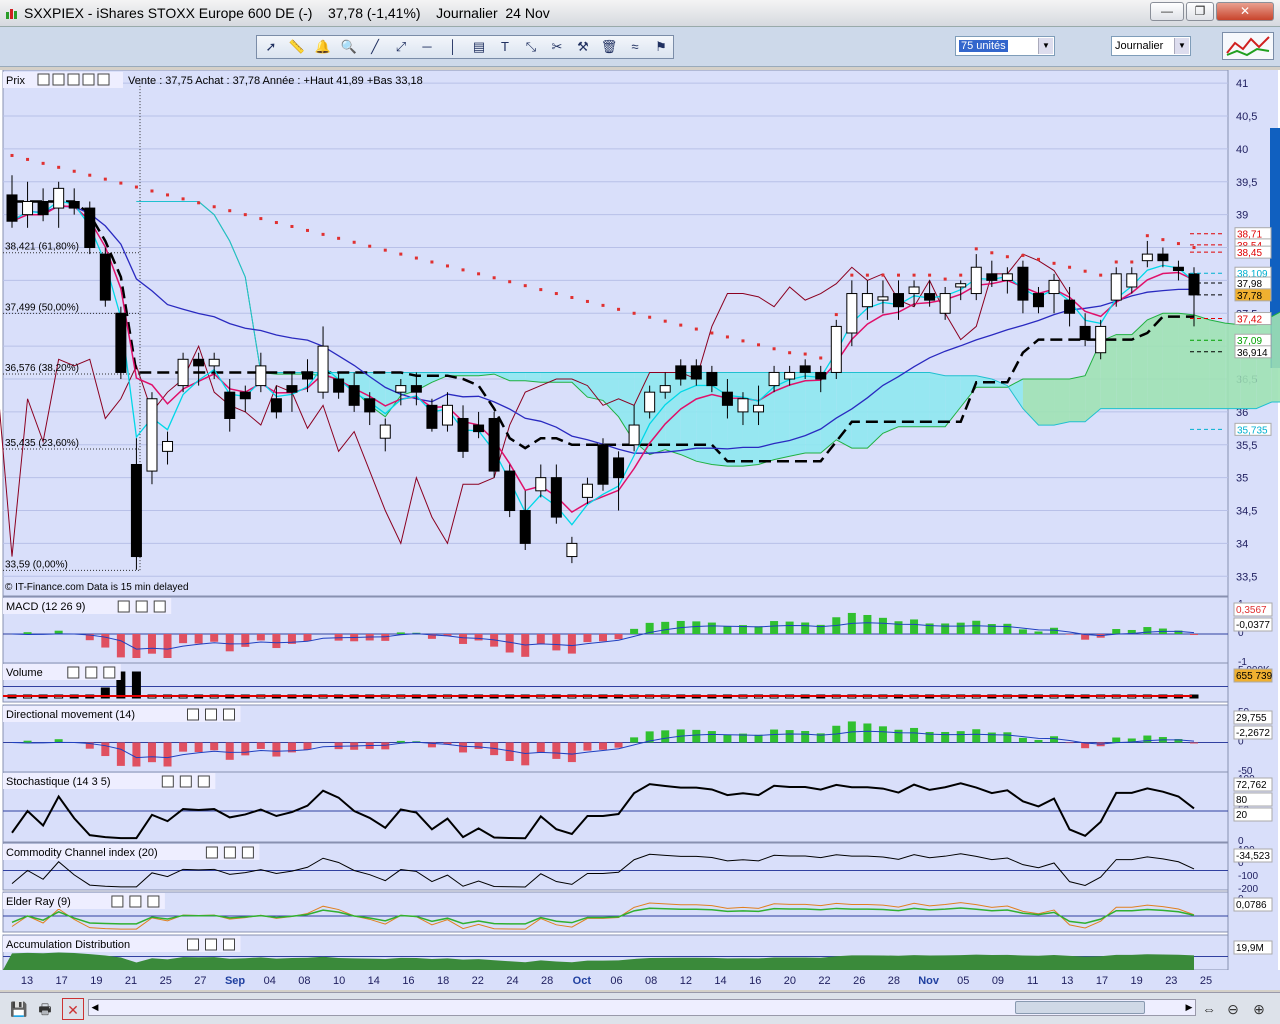 The image size is (1280, 1024). I want to click on print-icon: 🖶, so click(45, 1009).